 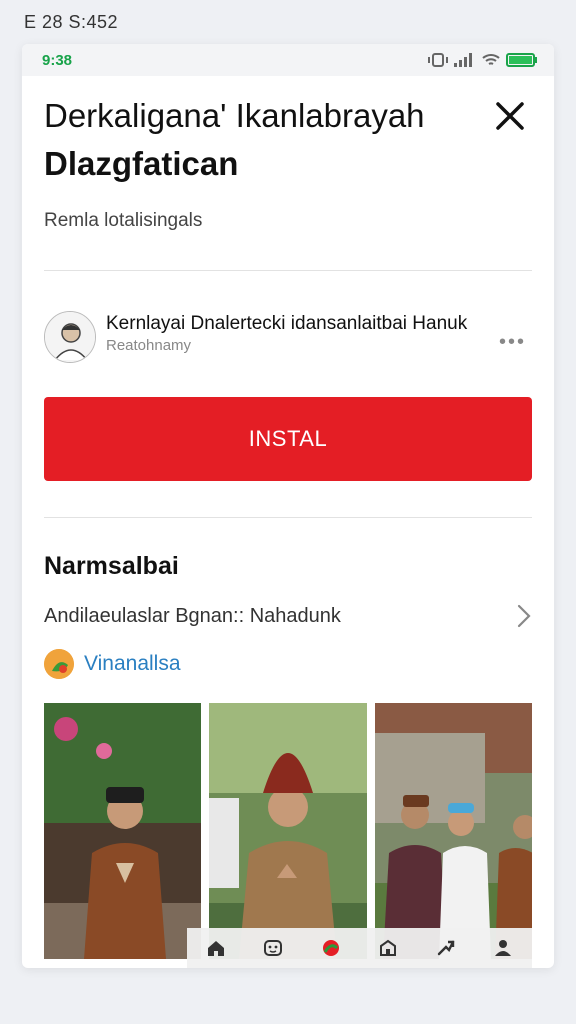 What do you see at coordinates (57, 60) in the screenshot?
I see `status-time: 9:38` at bounding box center [57, 60].